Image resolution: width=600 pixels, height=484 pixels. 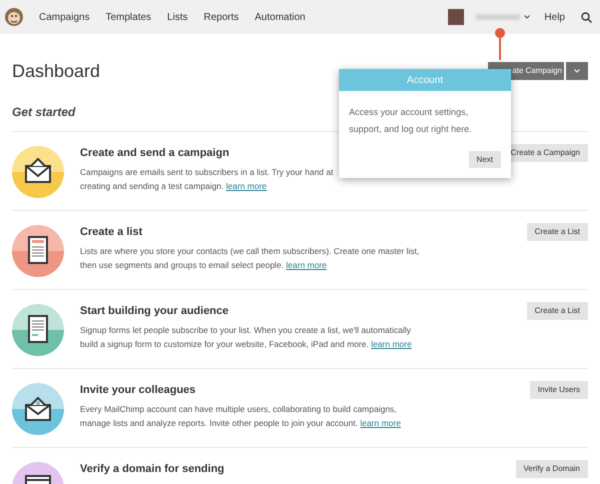 I want to click on task-description: Lists are where you store your contacts (we call them subscribers). Create one master list,, so click(x=250, y=251).